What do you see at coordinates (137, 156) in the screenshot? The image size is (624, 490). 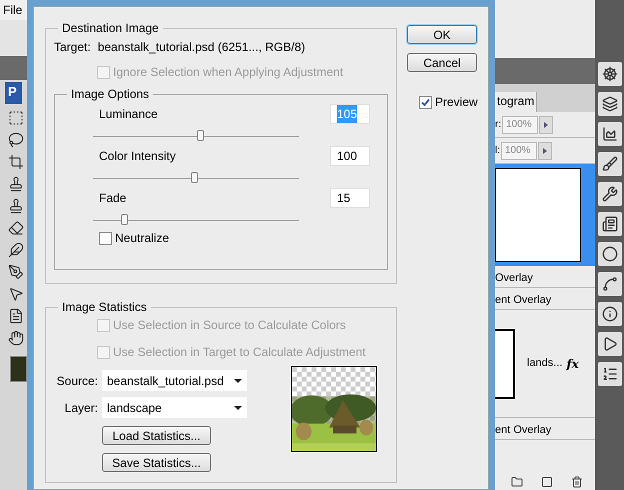 I see `slider-label: Color Intensity` at bounding box center [137, 156].